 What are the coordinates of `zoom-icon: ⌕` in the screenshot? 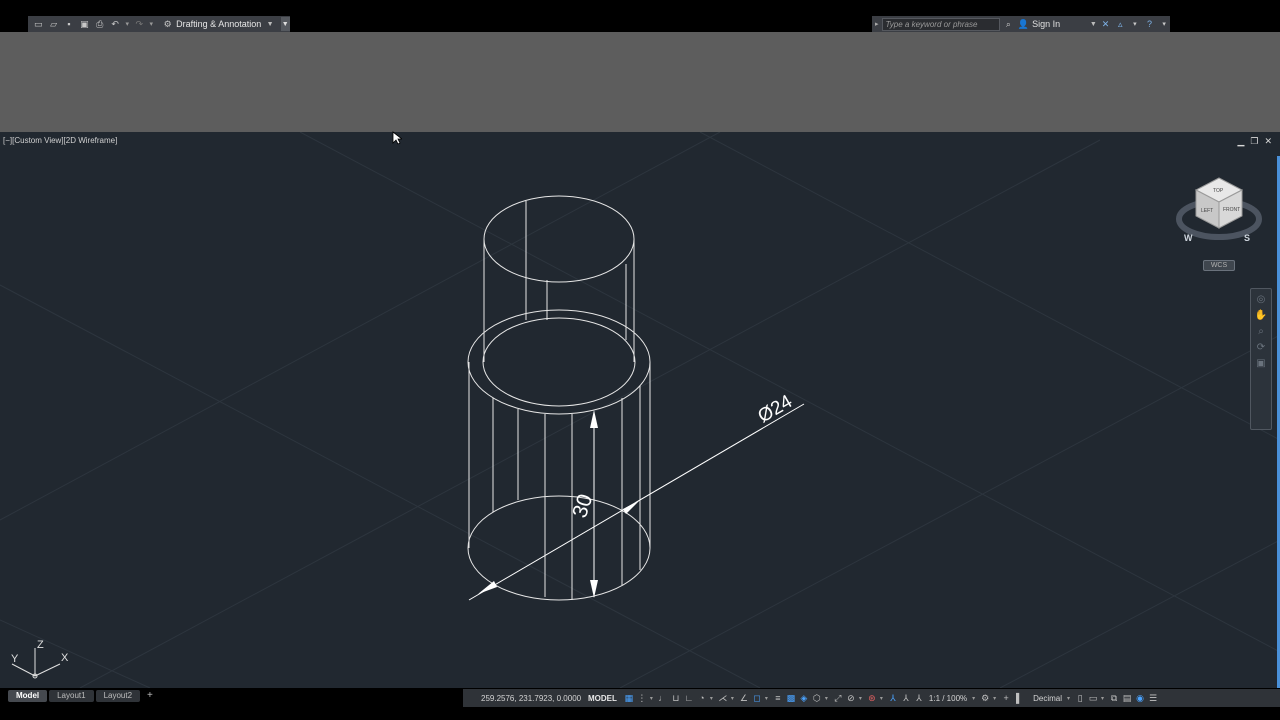 It's located at (1261, 332).